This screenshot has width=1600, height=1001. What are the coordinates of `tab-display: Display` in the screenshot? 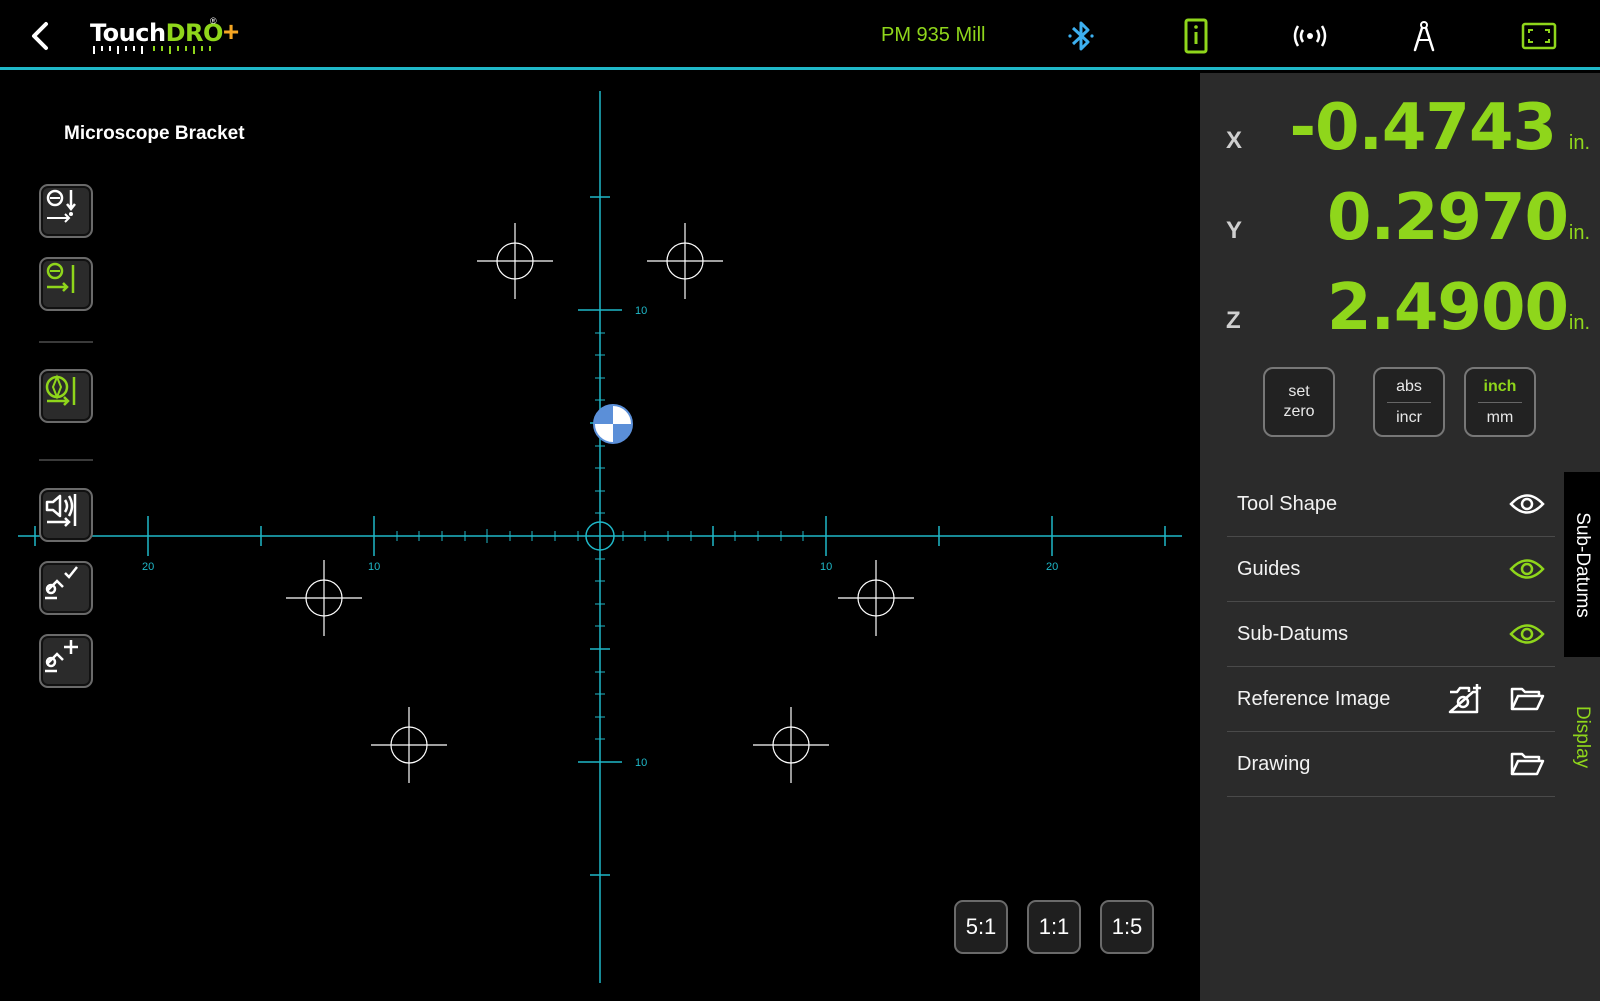 It's located at (1582, 737).